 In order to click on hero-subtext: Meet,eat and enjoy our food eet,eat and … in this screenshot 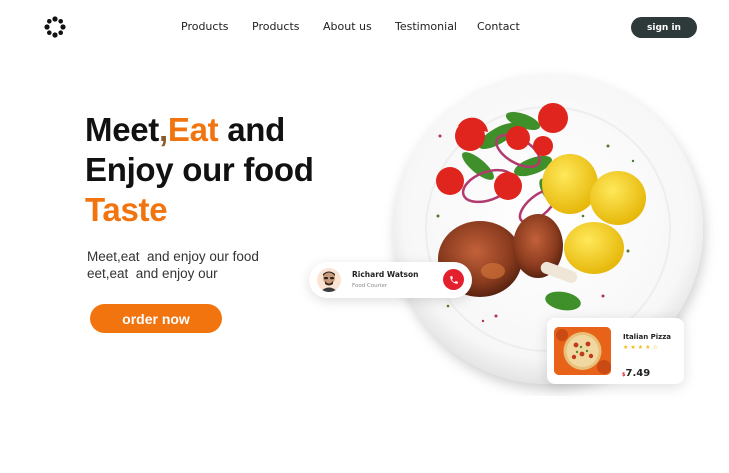, I will do `click(173, 265)`.